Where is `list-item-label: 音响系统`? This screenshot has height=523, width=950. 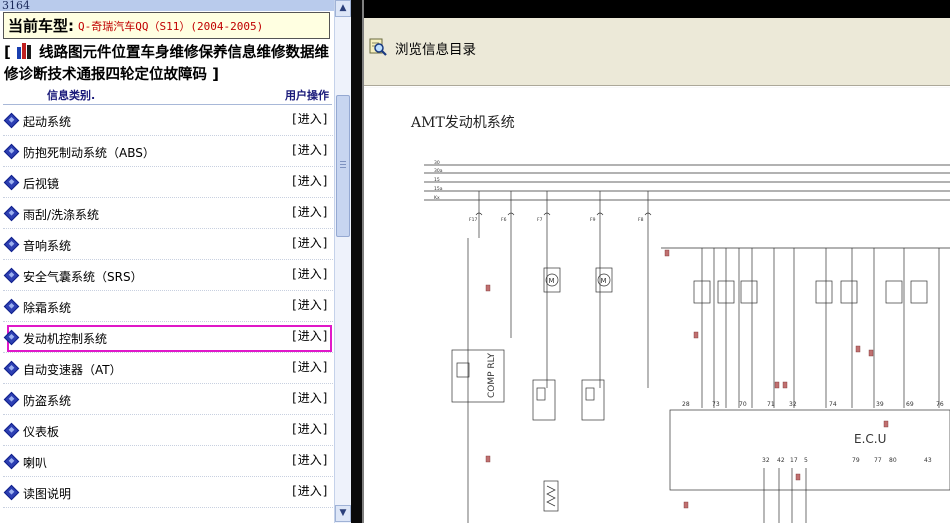
list-item-label: 音响系统 is located at coordinates (47, 245).